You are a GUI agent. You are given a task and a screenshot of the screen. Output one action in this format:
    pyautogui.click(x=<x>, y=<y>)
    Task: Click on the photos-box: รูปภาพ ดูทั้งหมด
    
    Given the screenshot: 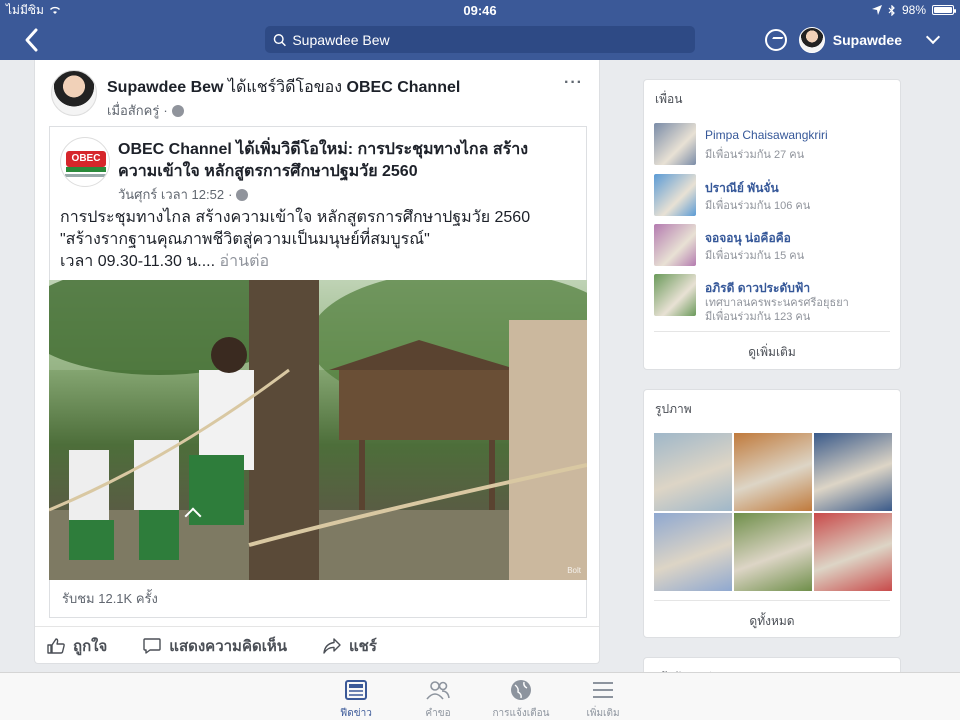 What is the action you would take?
    pyautogui.click(x=772, y=513)
    